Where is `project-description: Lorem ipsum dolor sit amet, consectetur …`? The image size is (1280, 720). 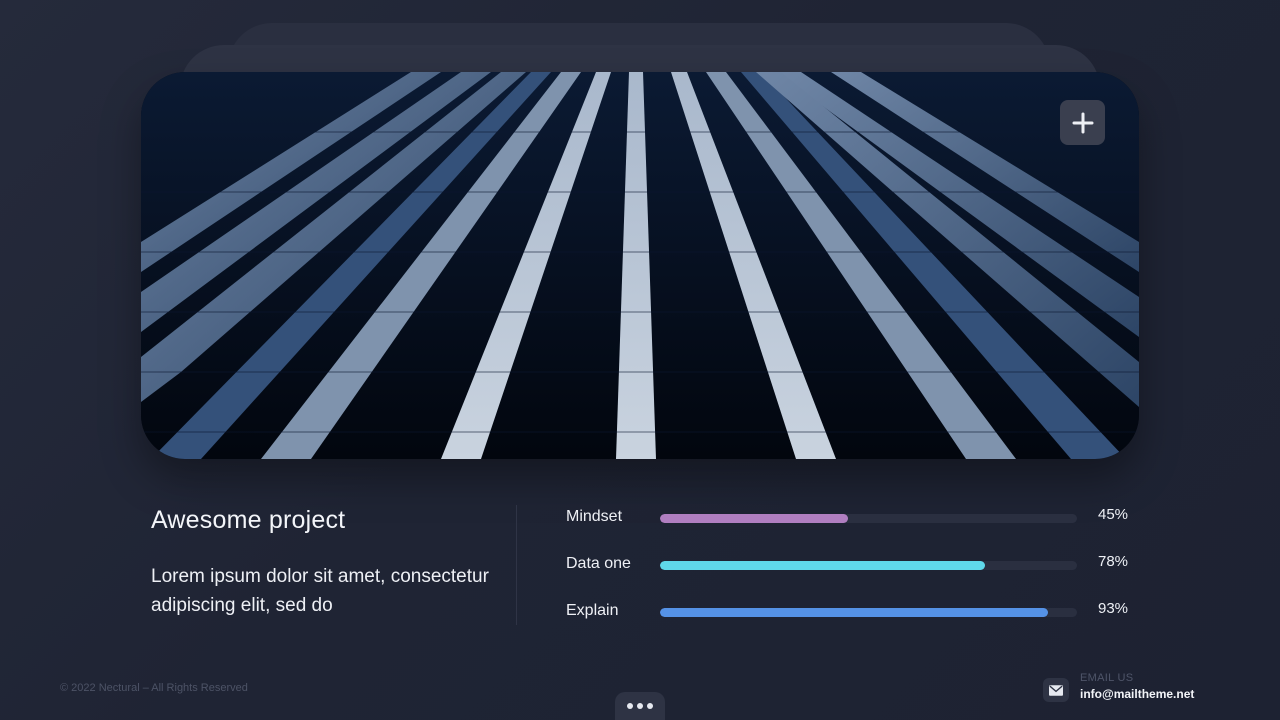
project-description: Lorem ipsum dolor sit amet, consectetur … is located at coordinates (320, 591).